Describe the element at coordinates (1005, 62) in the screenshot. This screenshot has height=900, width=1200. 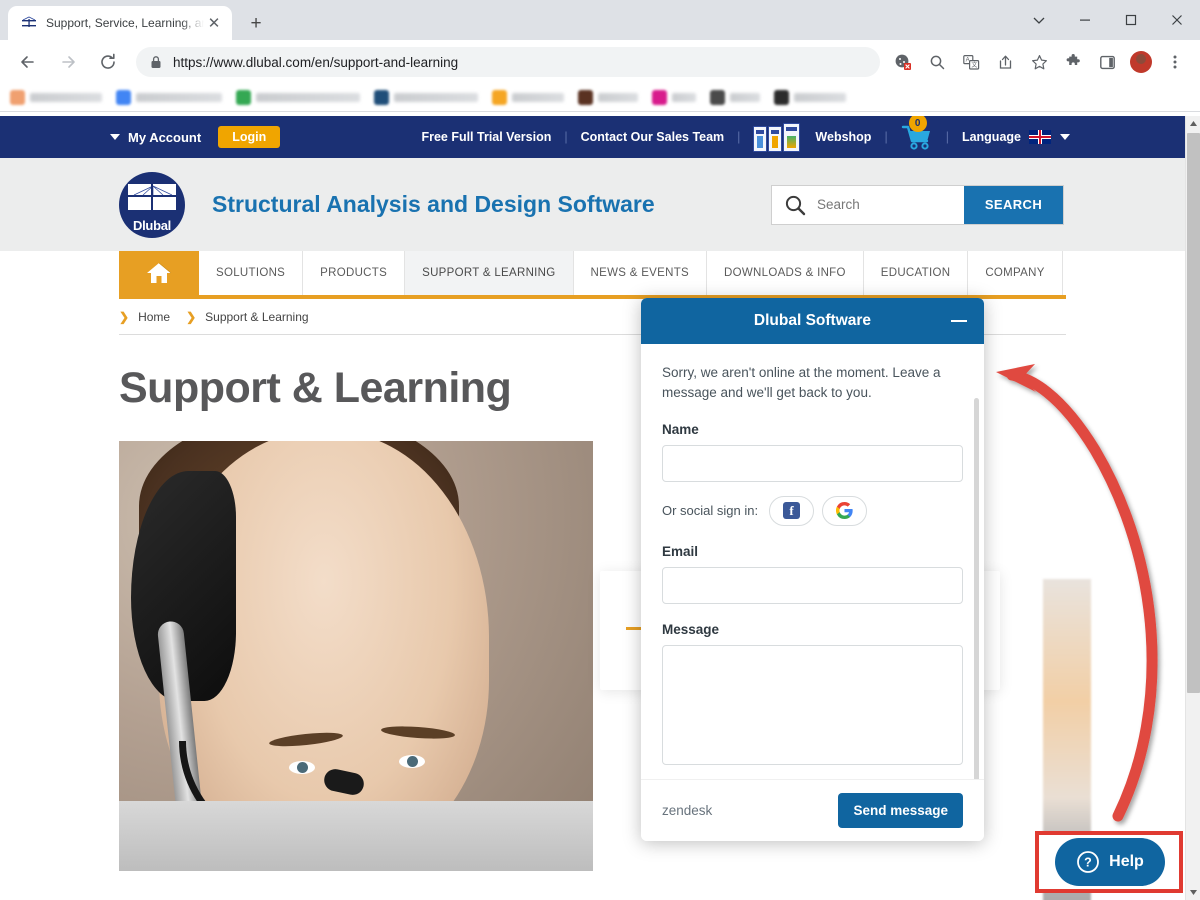
I see `share-icon` at that location.